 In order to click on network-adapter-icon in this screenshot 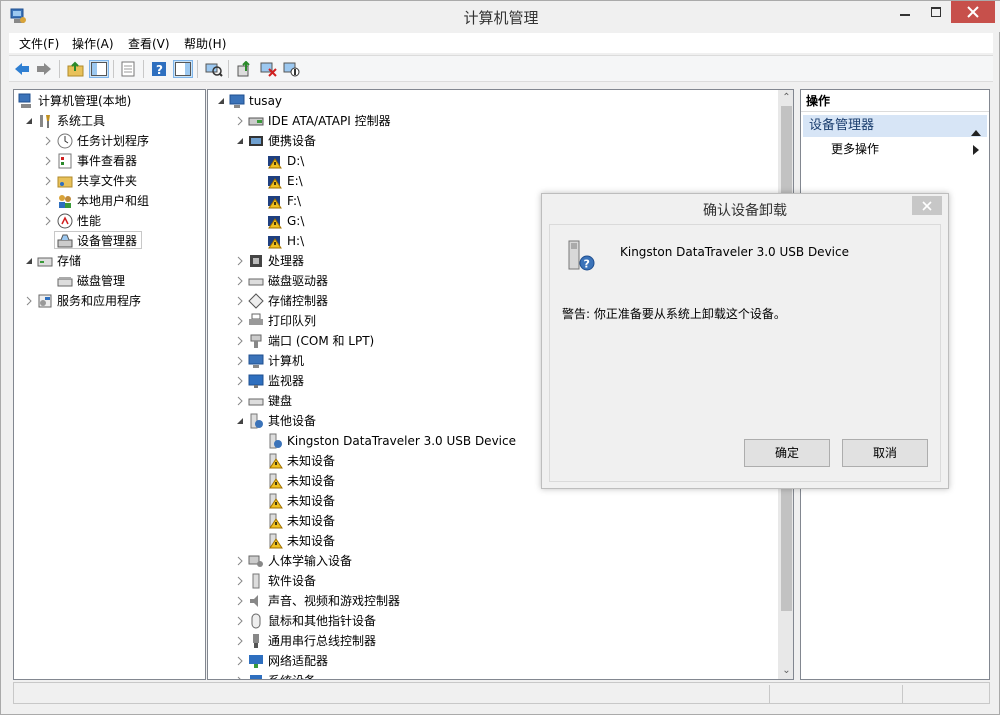, I will do `click(256, 661)`.